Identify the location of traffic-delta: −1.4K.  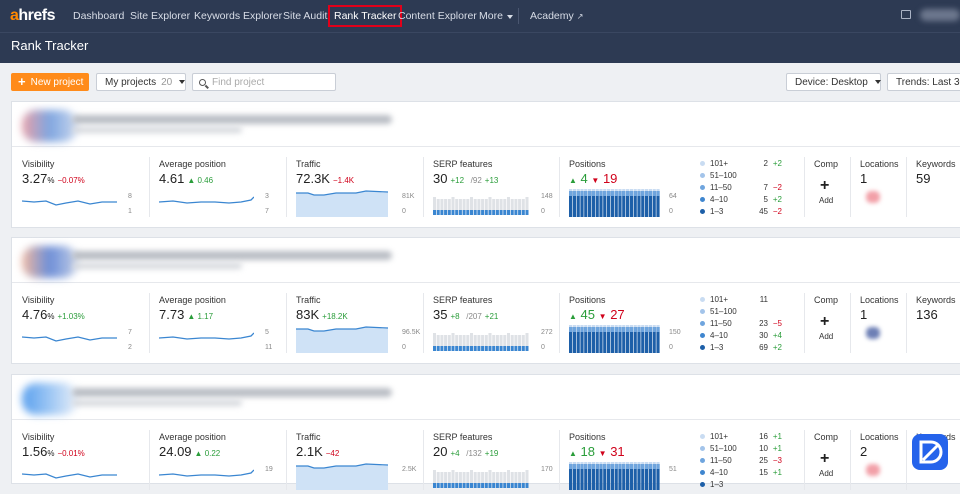
(343, 180).